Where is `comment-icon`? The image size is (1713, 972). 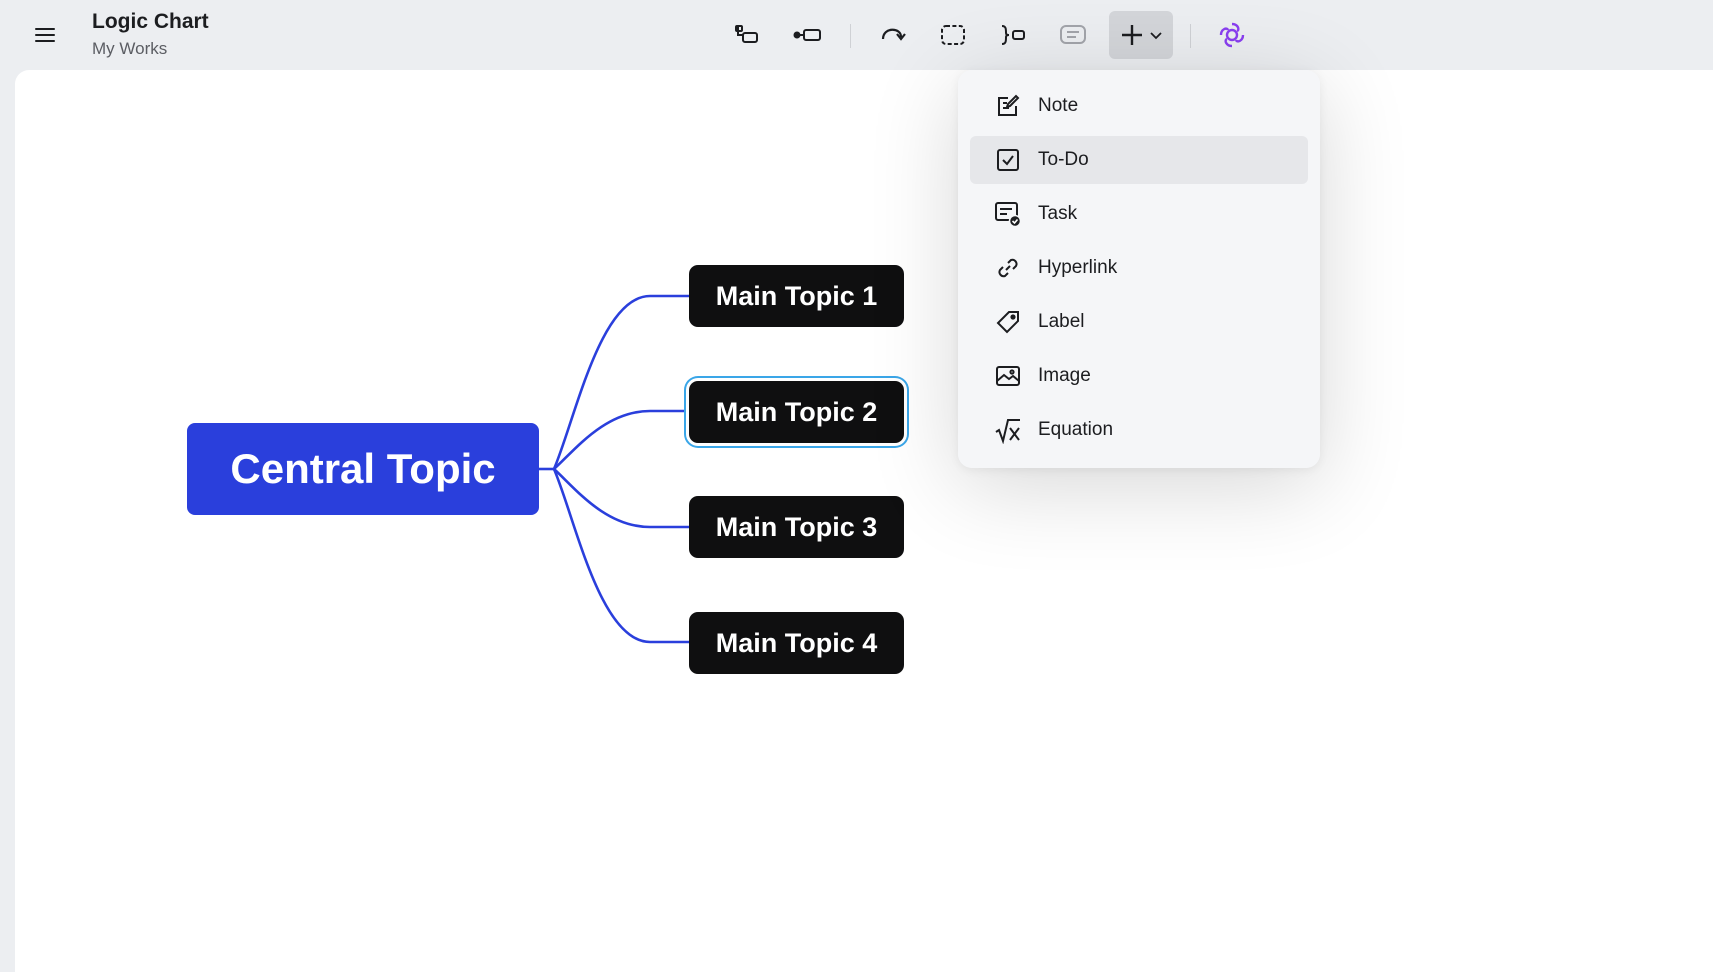 comment-icon is located at coordinates (1073, 34).